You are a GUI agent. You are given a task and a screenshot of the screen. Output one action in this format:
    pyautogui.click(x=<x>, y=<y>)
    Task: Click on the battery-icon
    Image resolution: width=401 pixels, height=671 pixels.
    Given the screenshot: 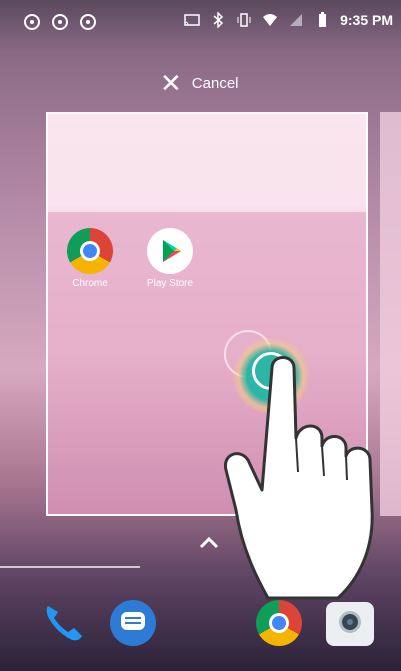 What is the action you would take?
    pyautogui.click(x=323, y=19)
    